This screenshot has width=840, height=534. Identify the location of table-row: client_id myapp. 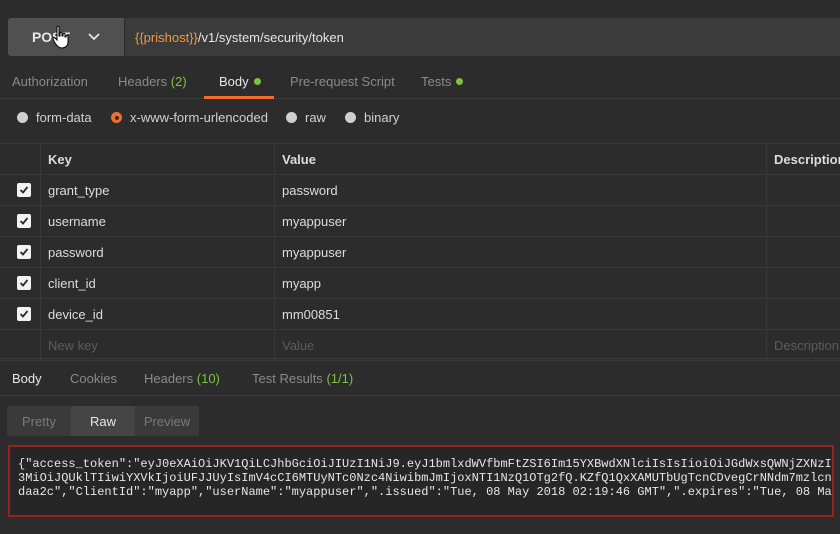
(420, 283).